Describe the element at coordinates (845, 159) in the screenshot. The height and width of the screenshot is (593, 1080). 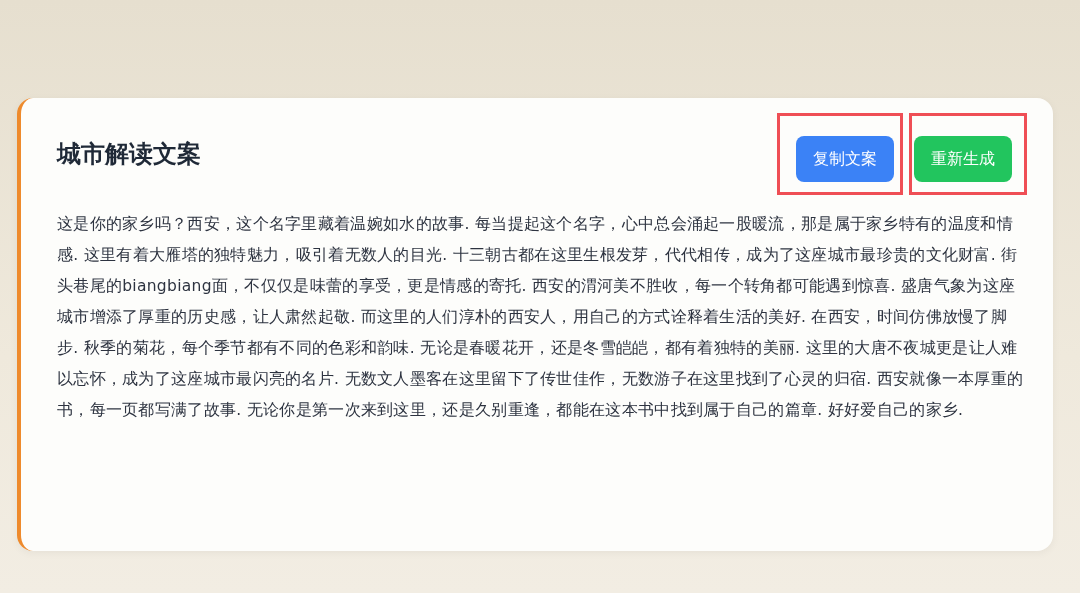
I see `copy-button: 复制文案` at that location.